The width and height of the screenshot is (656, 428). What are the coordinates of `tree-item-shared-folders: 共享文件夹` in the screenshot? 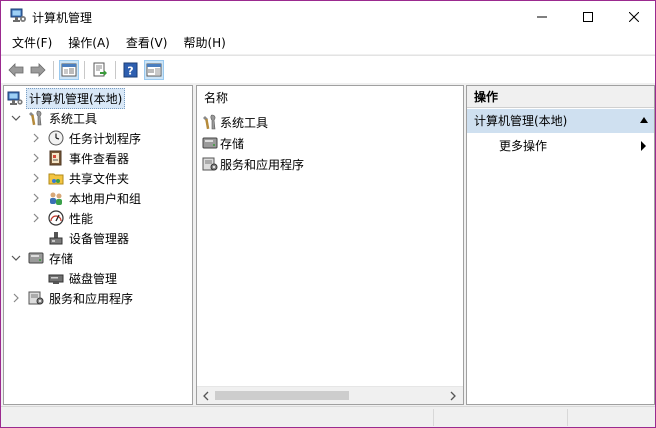 It's located at (125, 178).